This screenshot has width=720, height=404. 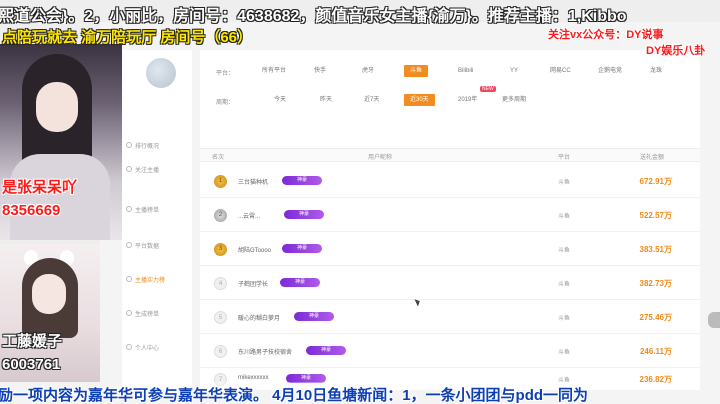 I want to click on silver-medal-icon: 2, so click(x=220, y=215).